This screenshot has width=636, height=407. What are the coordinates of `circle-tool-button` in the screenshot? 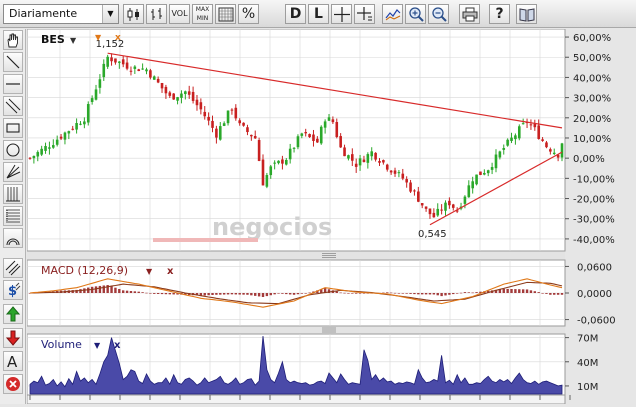 It's located at (13, 150).